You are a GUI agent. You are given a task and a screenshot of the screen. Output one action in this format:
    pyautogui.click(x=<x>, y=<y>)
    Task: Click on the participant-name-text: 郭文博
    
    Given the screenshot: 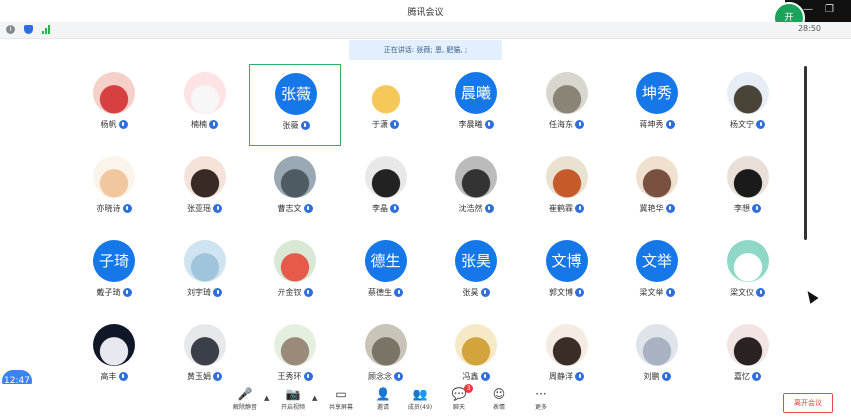 What is the action you would take?
    pyautogui.click(x=561, y=292)
    